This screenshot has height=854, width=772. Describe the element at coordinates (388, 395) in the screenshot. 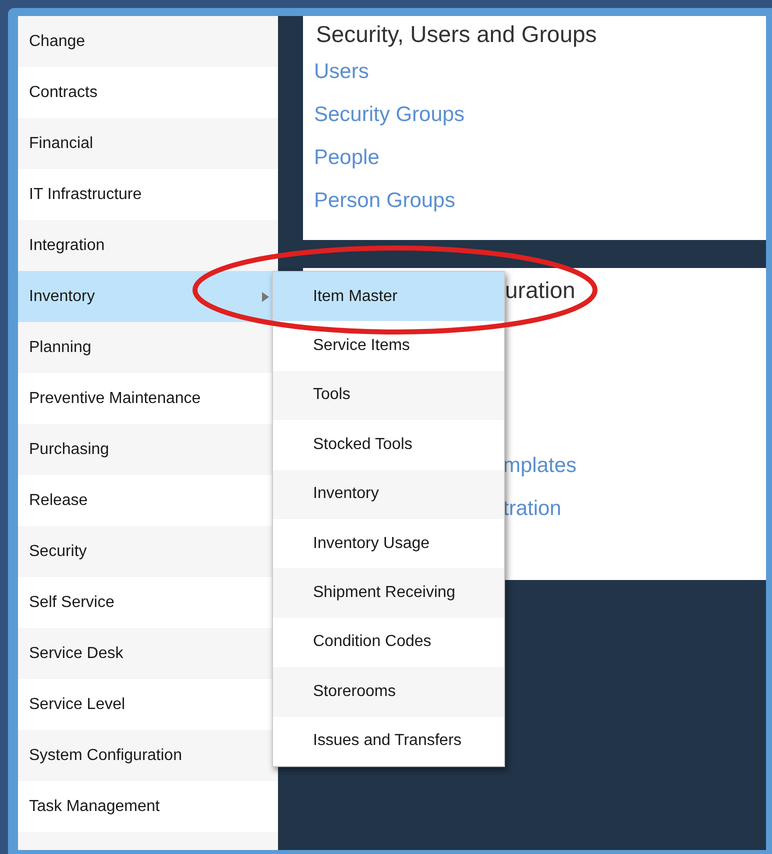

I see `submenu-item: Tools` at that location.